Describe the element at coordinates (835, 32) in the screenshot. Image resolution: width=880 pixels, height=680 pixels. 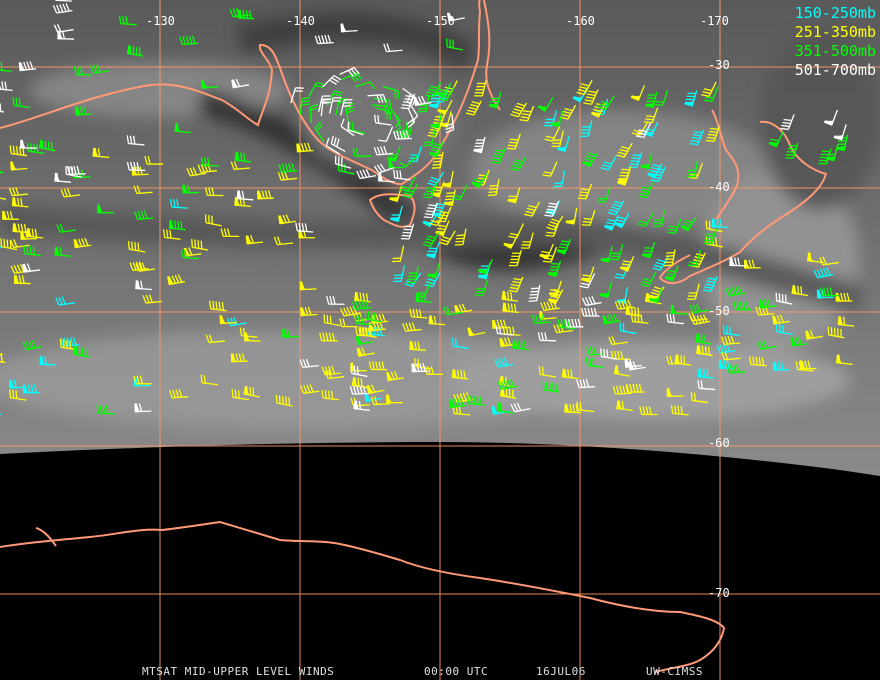
I see `legend-item-251-350mb: 251-350mb` at that location.